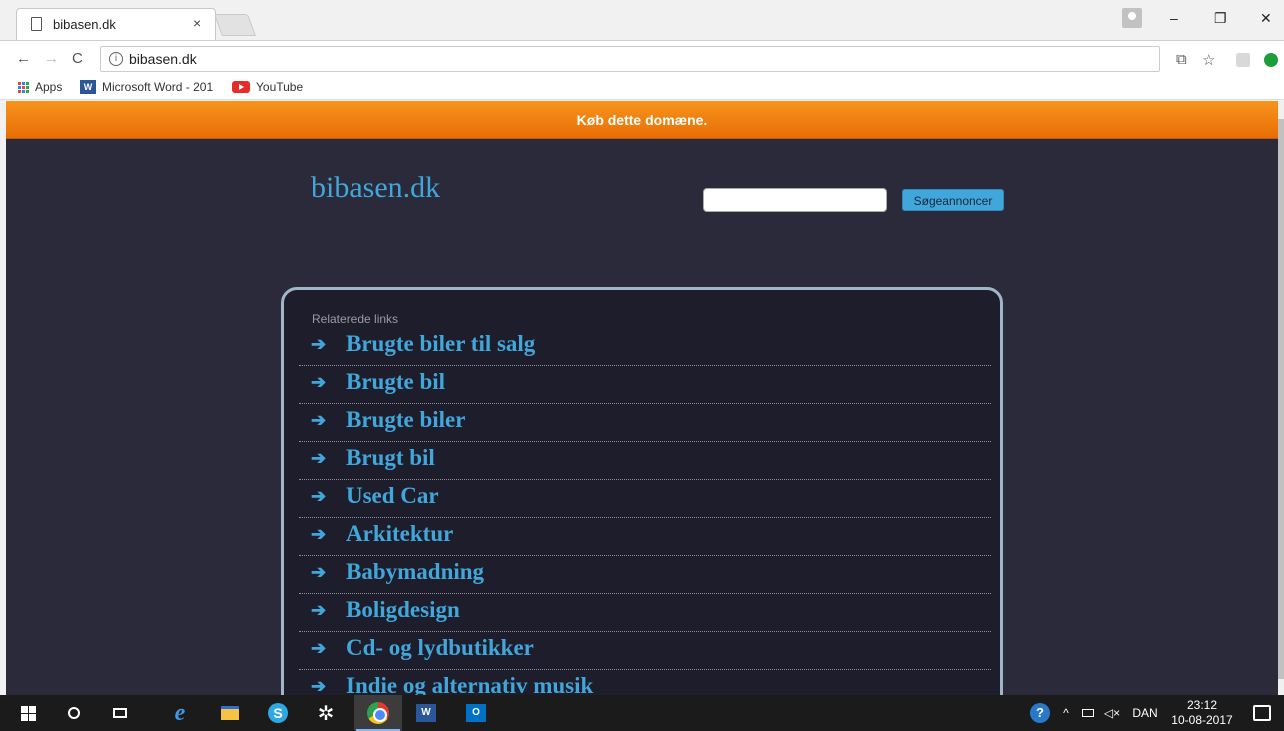  I want to click on related-link: ➔ Brugt bil, so click(645, 461).